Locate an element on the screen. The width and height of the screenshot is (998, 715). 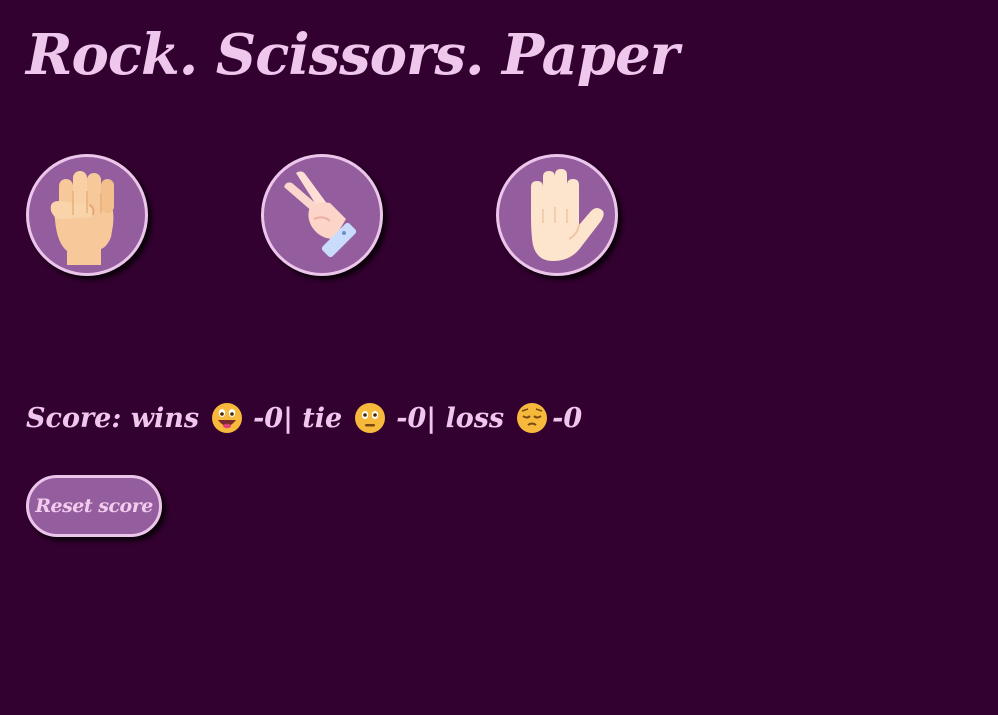
victory-hand-icon is located at coordinates (322, 215).